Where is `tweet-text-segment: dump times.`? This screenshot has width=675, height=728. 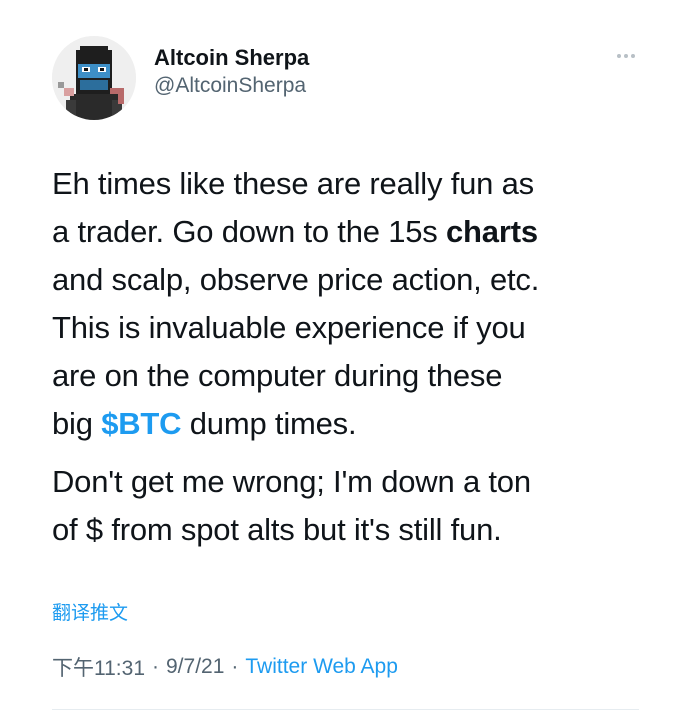 tweet-text-segment: dump times. is located at coordinates (269, 423).